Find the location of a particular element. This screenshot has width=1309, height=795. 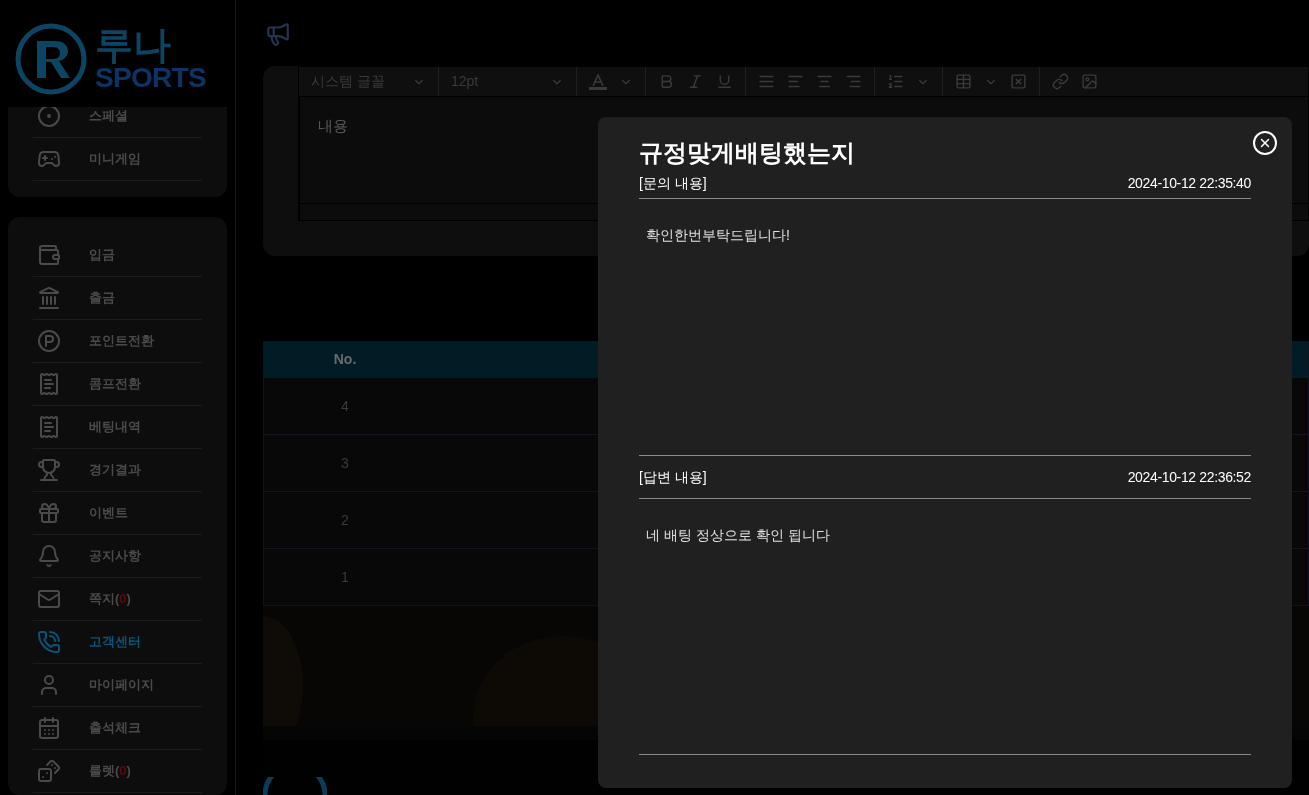

megaphone-icon is located at coordinates (278, 33).